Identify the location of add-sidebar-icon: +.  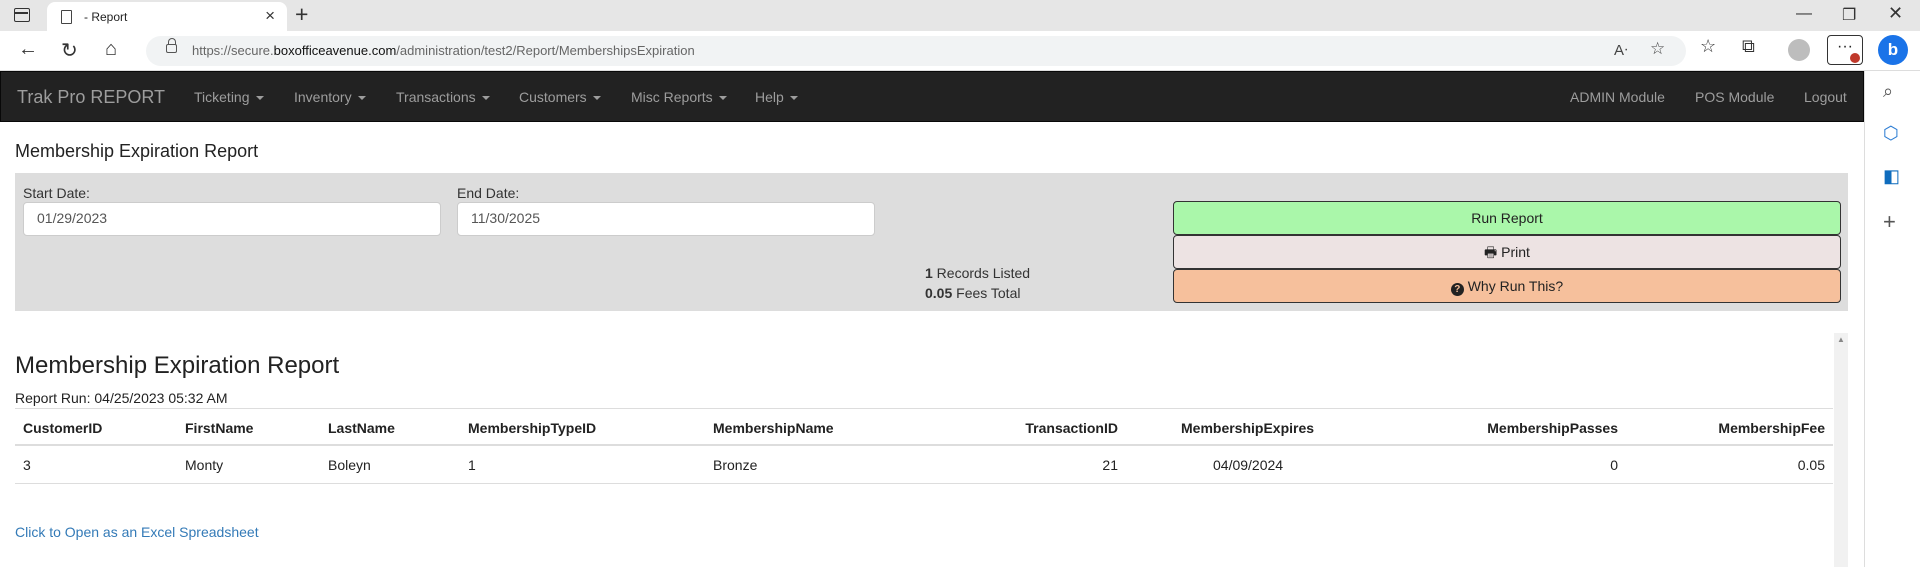
(1889, 222).